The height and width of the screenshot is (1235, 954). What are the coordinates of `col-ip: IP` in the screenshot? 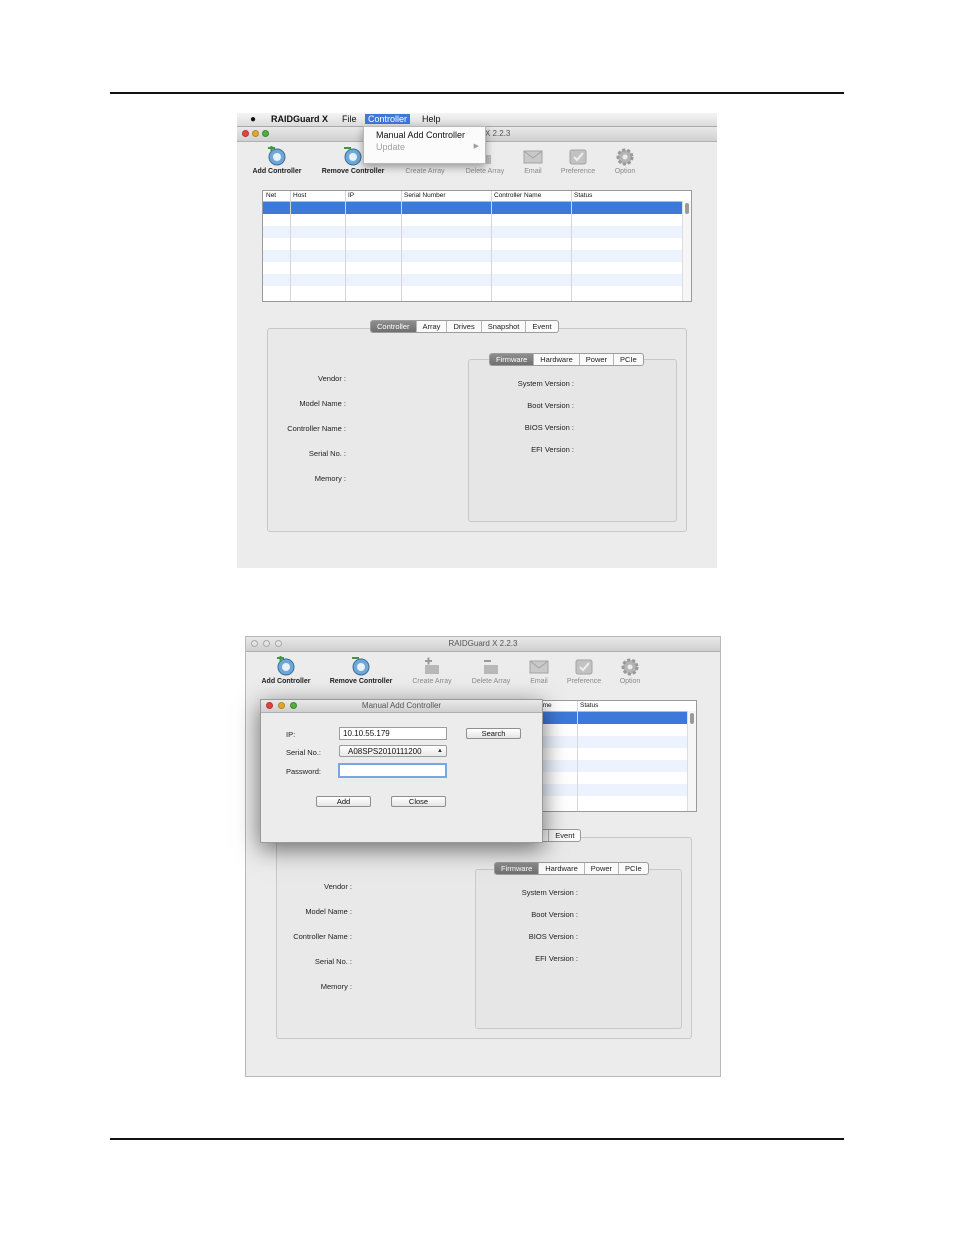 It's located at (351, 195).